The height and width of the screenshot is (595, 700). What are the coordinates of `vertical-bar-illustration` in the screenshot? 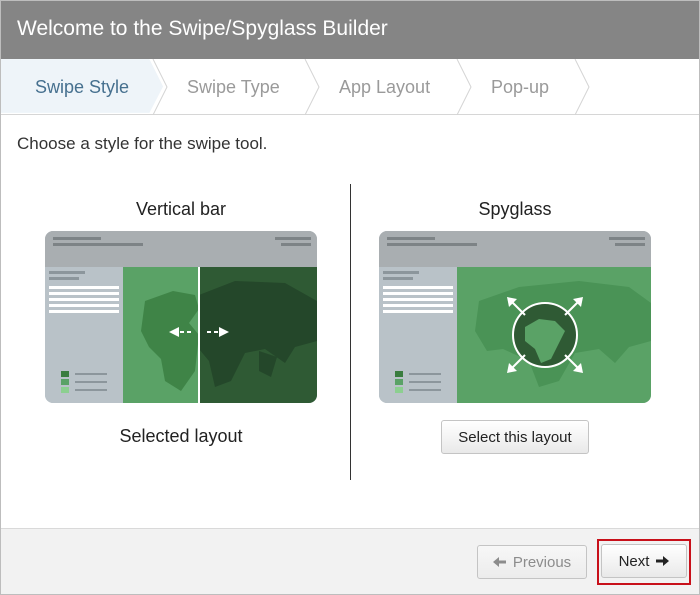 It's located at (181, 317).